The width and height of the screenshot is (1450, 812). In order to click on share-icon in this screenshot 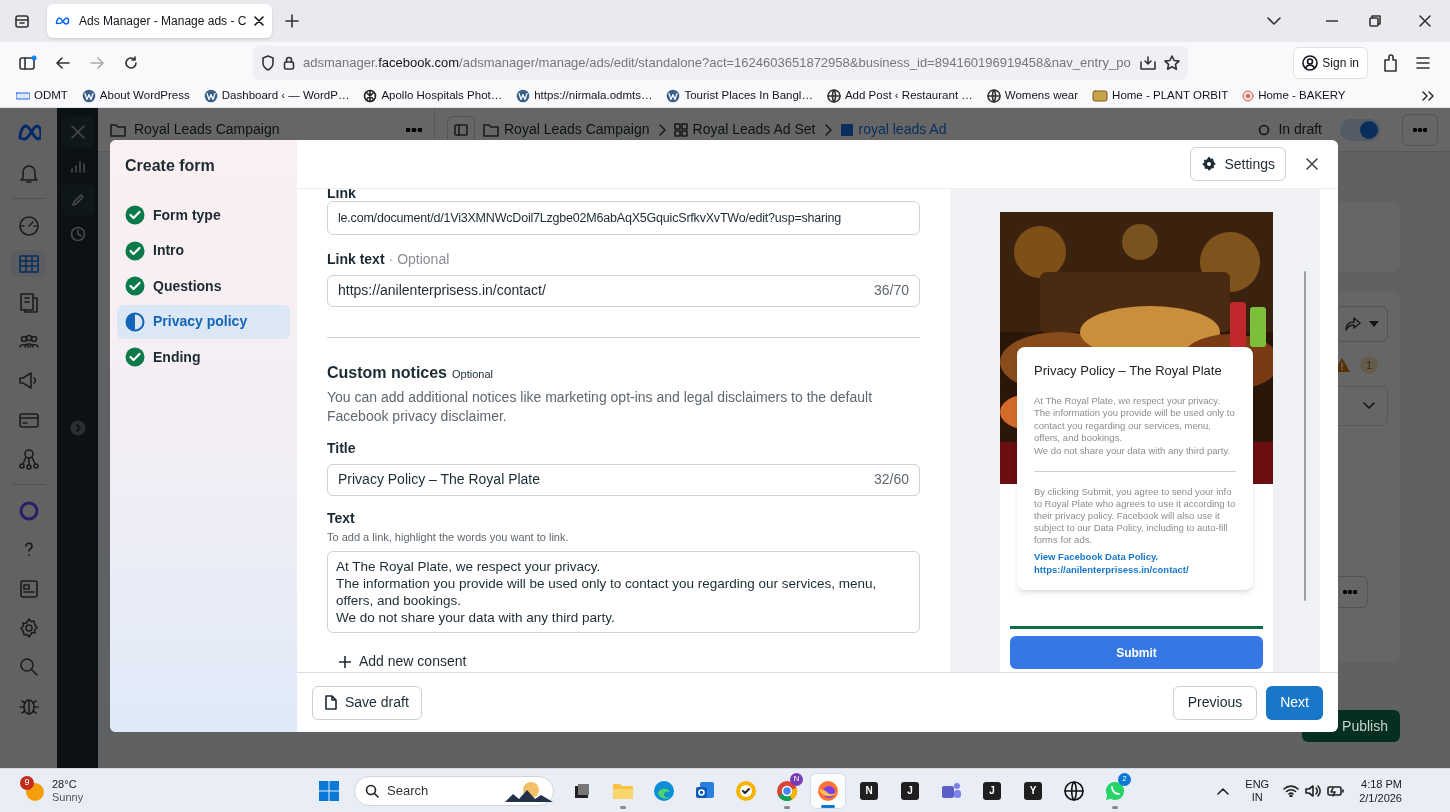, I will do `click(1353, 324)`.